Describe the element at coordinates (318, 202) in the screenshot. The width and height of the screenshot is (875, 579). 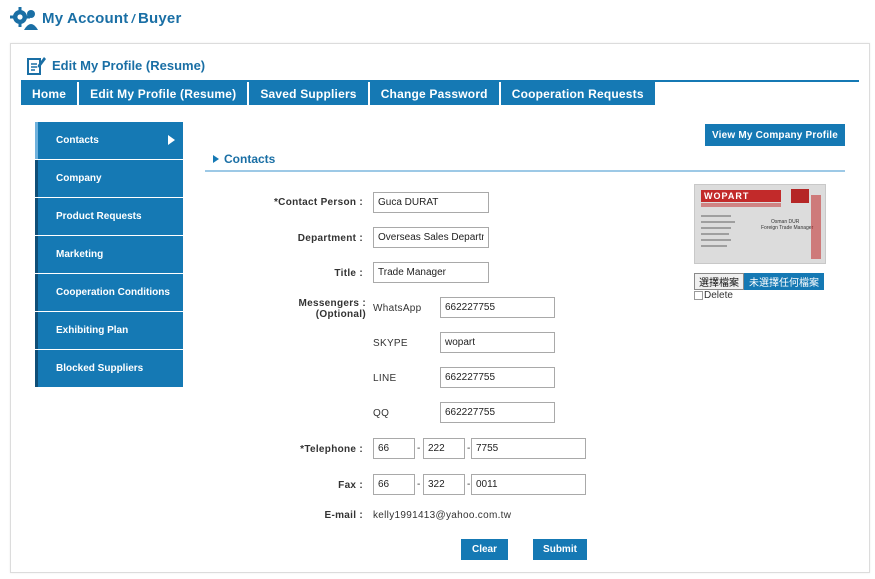
I see `contact-person-label: *Contact Person :` at that location.